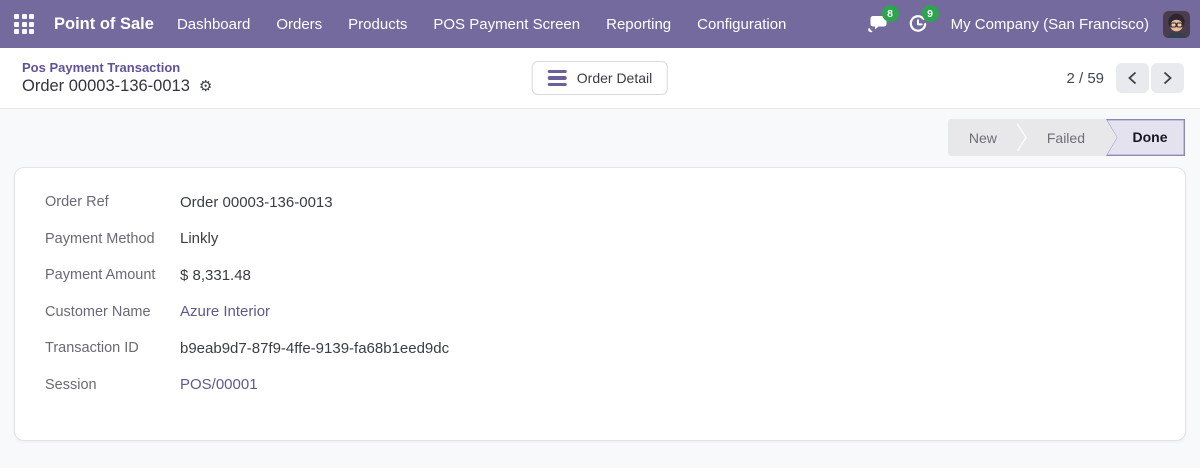  What do you see at coordinates (100, 238) in the screenshot?
I see `field-label: Payment Method` at bounding box center [100, 238].